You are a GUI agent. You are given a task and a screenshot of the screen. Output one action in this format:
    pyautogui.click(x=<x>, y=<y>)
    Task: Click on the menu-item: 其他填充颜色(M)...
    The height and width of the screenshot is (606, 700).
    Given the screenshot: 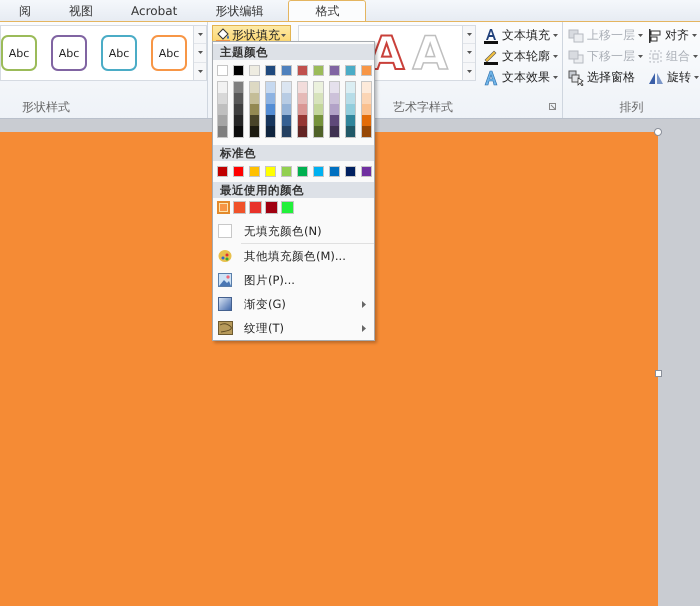 What is the action you would take?
    pyautogui.click(x=293, y=256)
    